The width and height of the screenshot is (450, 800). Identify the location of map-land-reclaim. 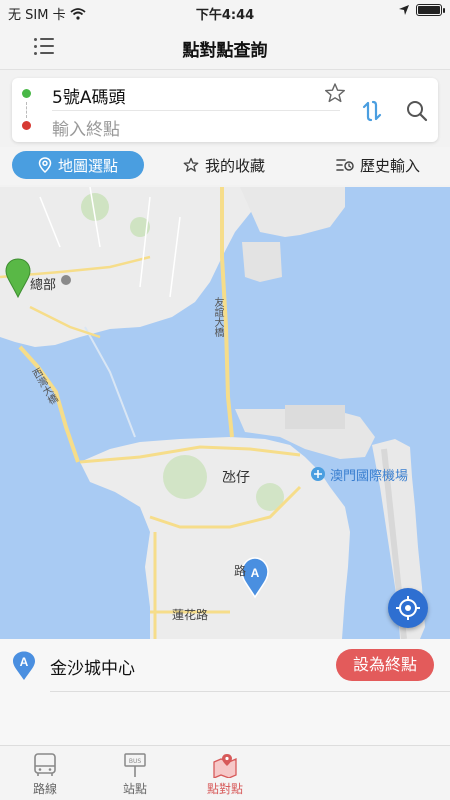
(262, 262).